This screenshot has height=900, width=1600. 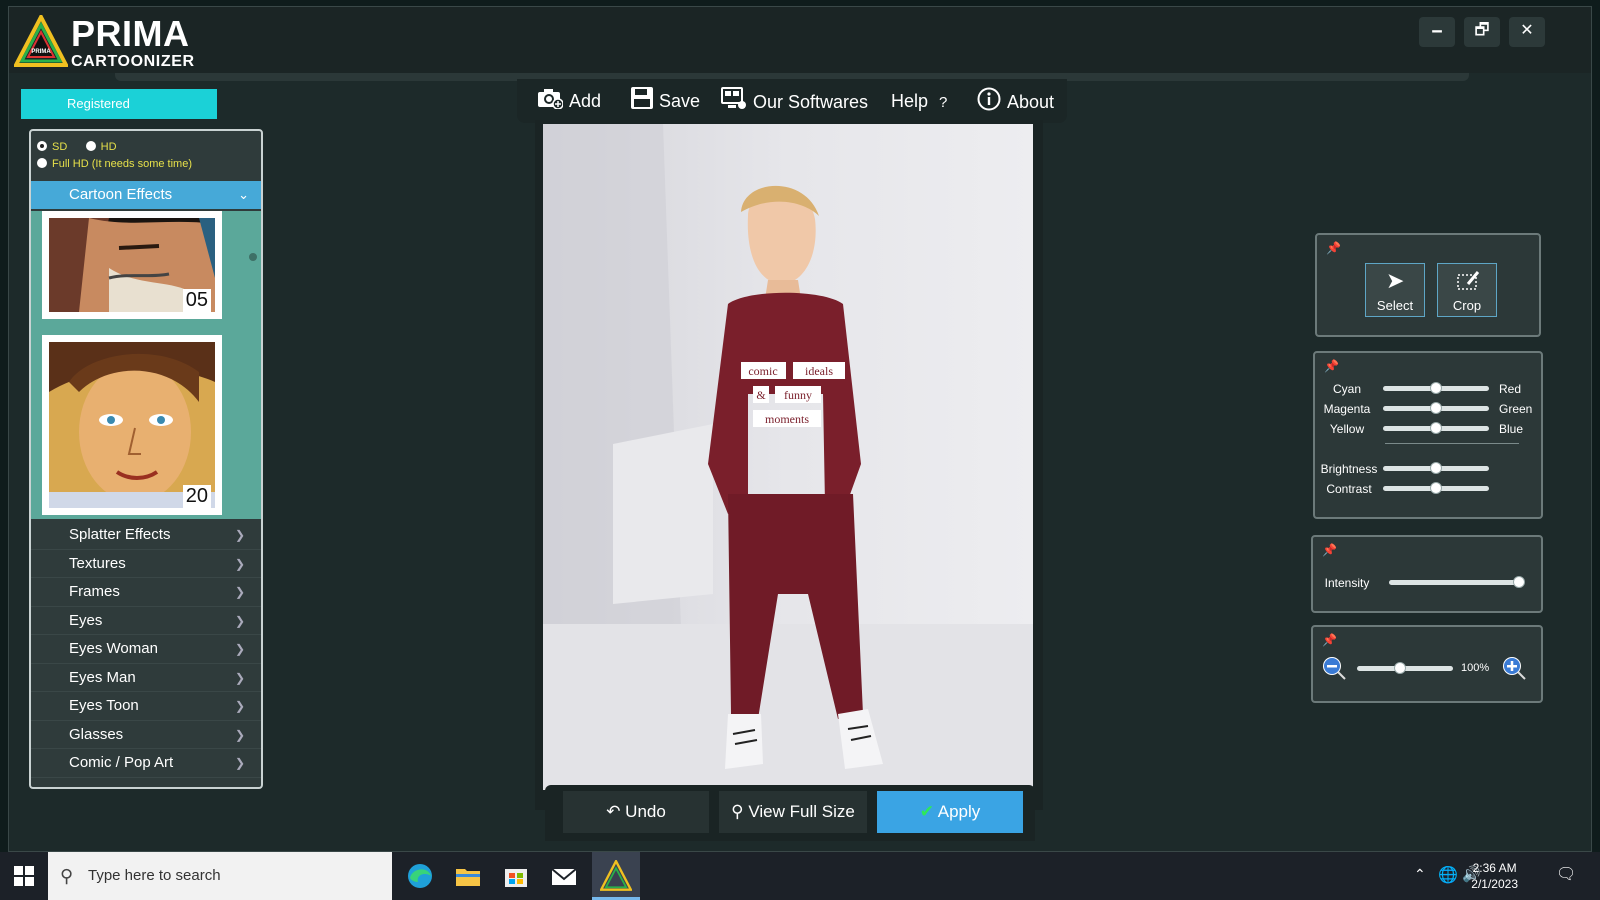 What do you see at coordinates (919, 102) in the screenshot?
I see `help-button: Help ?` at bounding box center [919, 102].